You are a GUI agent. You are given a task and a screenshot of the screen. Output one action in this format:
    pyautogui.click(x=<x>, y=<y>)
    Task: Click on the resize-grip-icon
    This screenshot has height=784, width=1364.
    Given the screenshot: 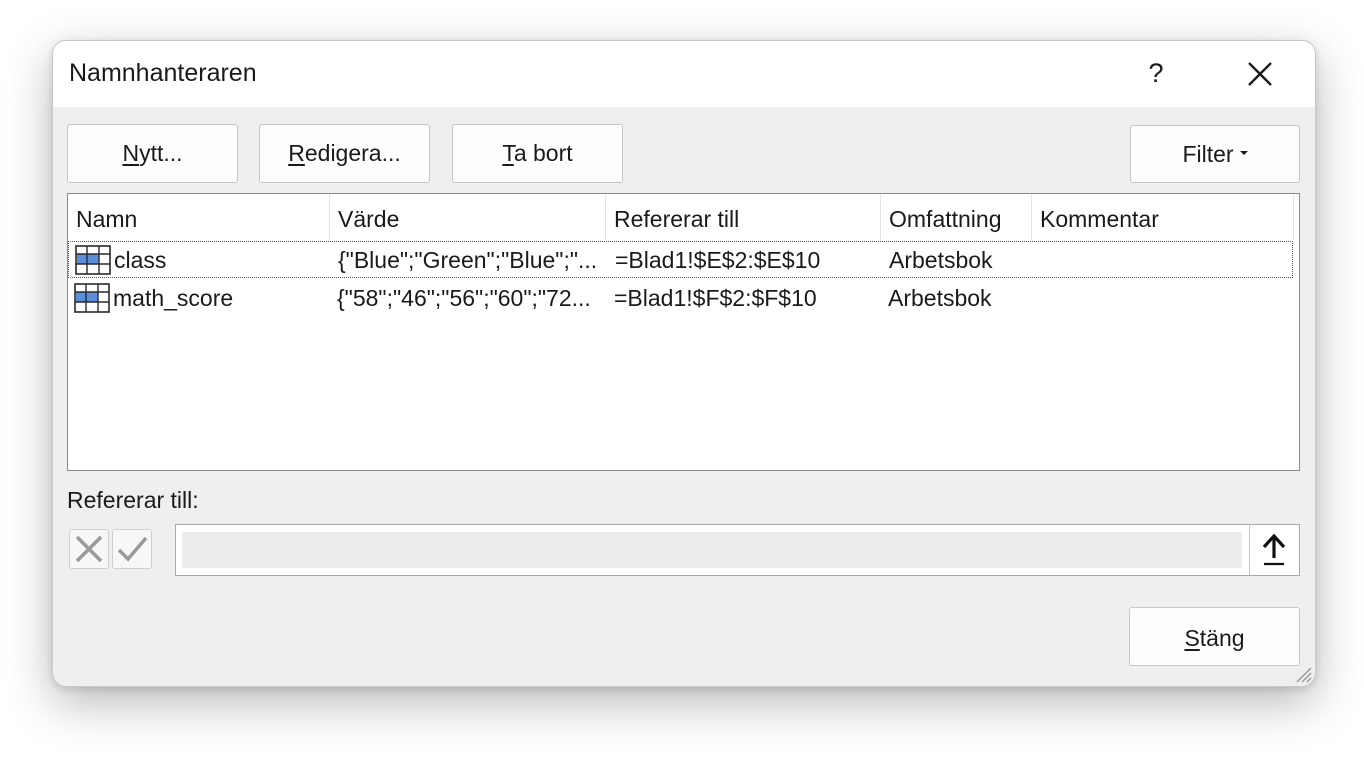 What is the action you would take?
    pyautogui.click(x=1302, y=673)
    